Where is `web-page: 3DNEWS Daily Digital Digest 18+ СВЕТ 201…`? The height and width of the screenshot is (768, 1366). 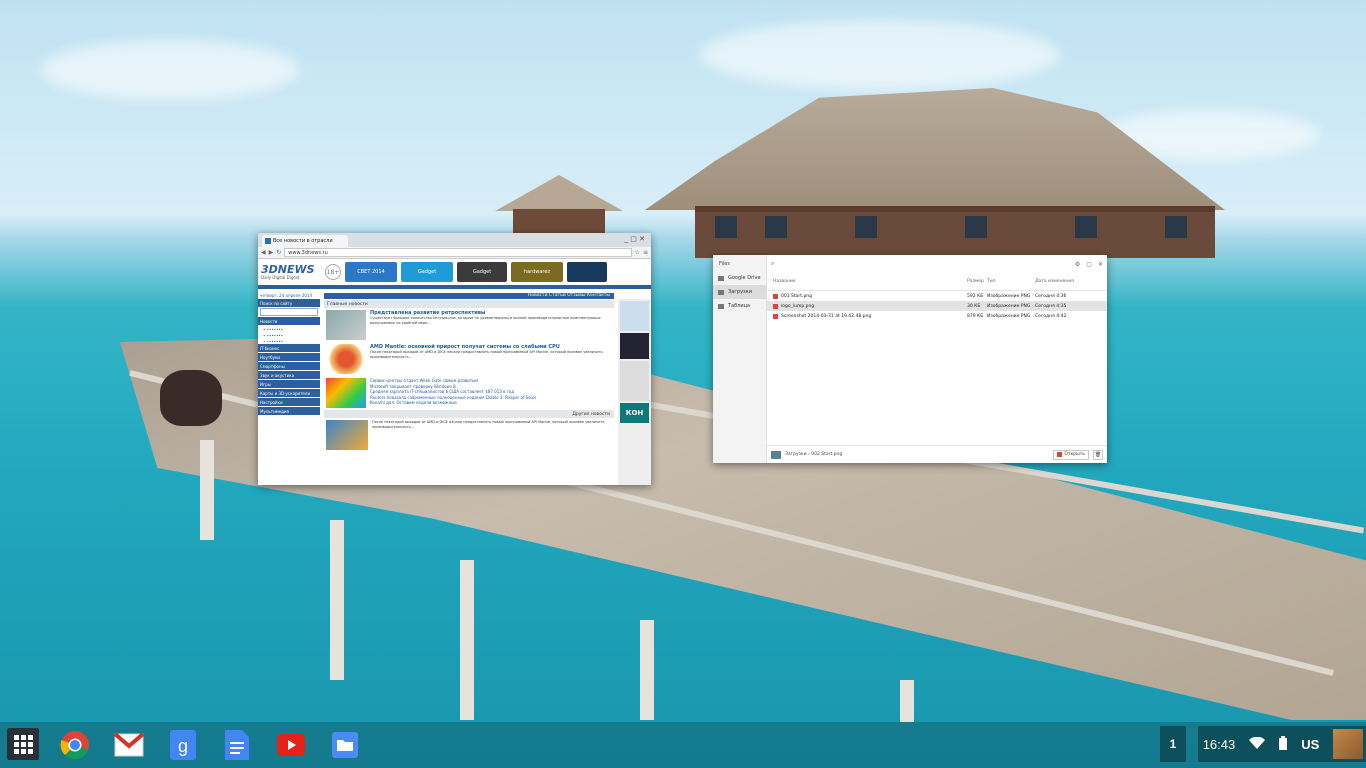
web-page: 3DNEWS Daily Digital Digest 18+ СВЕТ 201… is located at coordinates (454, 372).